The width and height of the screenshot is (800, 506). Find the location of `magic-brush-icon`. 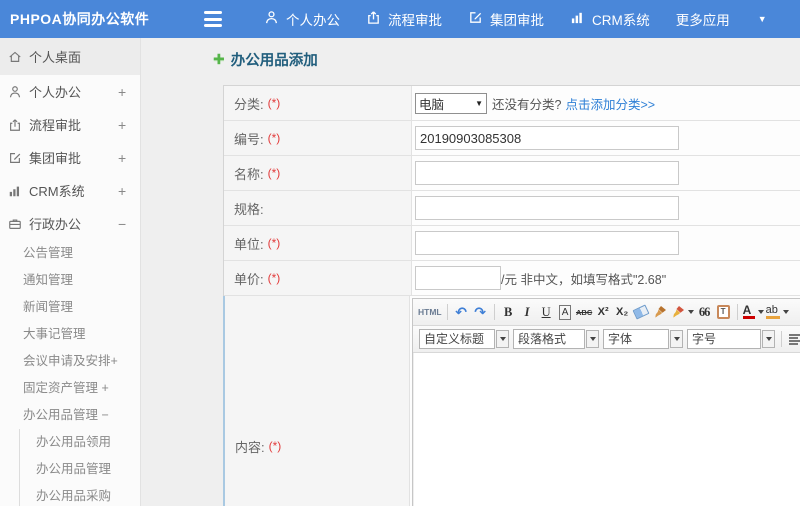

magic-brush-icon is located at coordinates (678, 312).